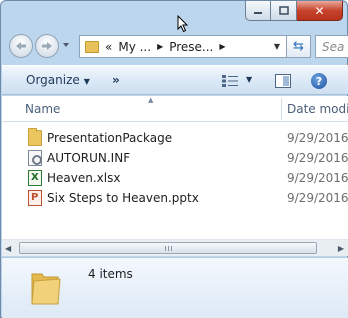  What do you see at coordinates (42, 109) in the screenshot?
I see `column-header-name: Name` at bounding box center [42, 109].